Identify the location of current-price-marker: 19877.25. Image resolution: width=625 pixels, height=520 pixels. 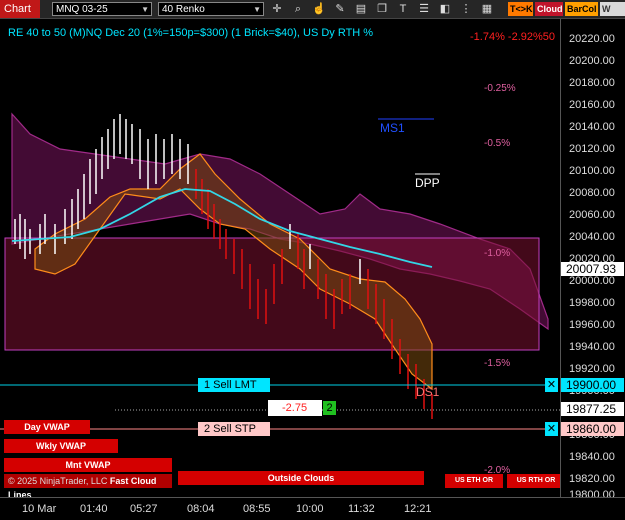
(592, 409).